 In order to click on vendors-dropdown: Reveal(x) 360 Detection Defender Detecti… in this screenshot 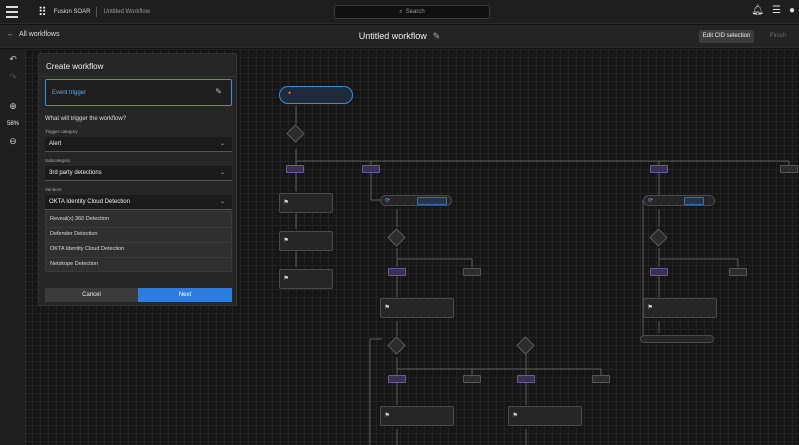, I will do `click(138, 241)`.